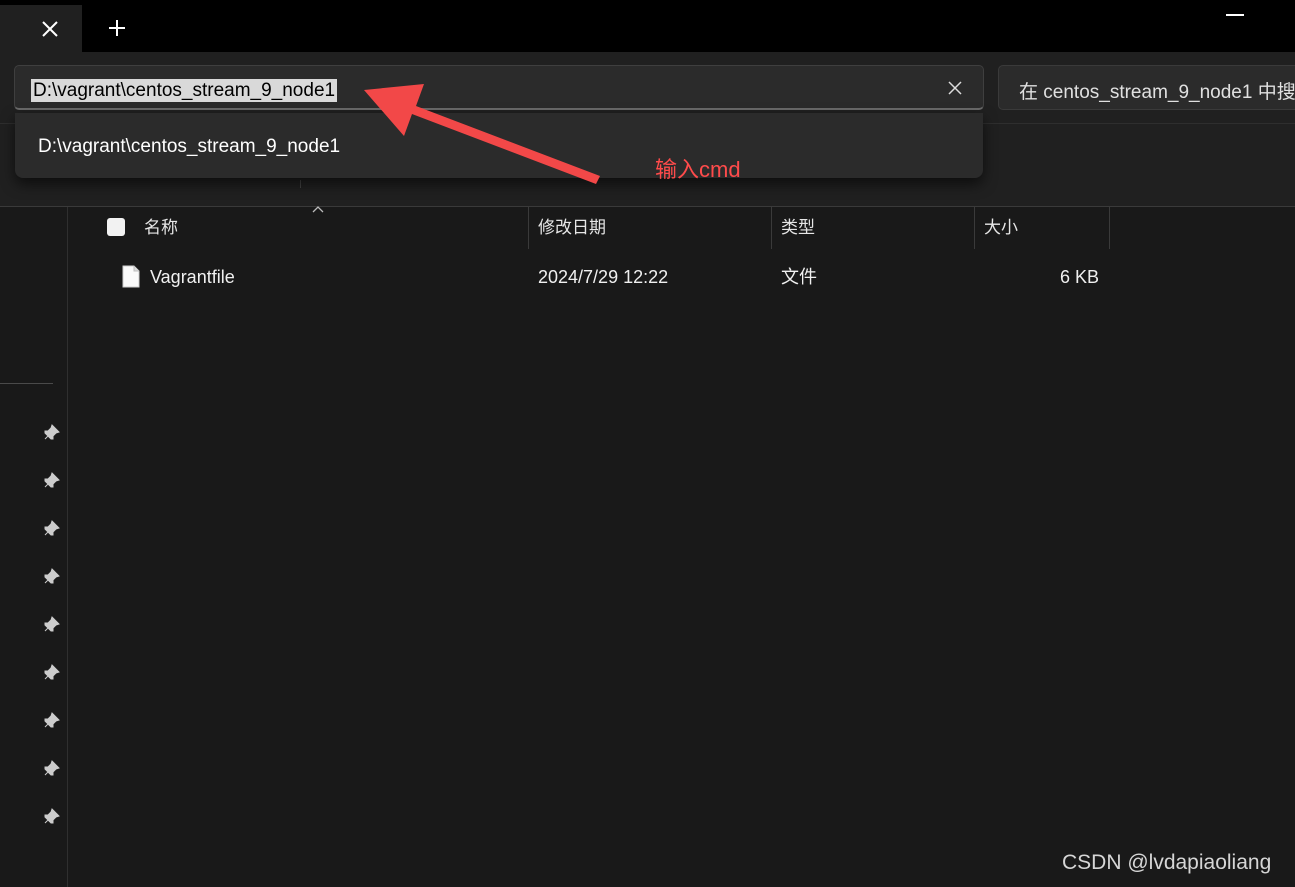 The height and width of the screenshot is (887, 1295). Describe the element at coordinates (131, 276) in the screenshot. I see `file-icon` at that location.